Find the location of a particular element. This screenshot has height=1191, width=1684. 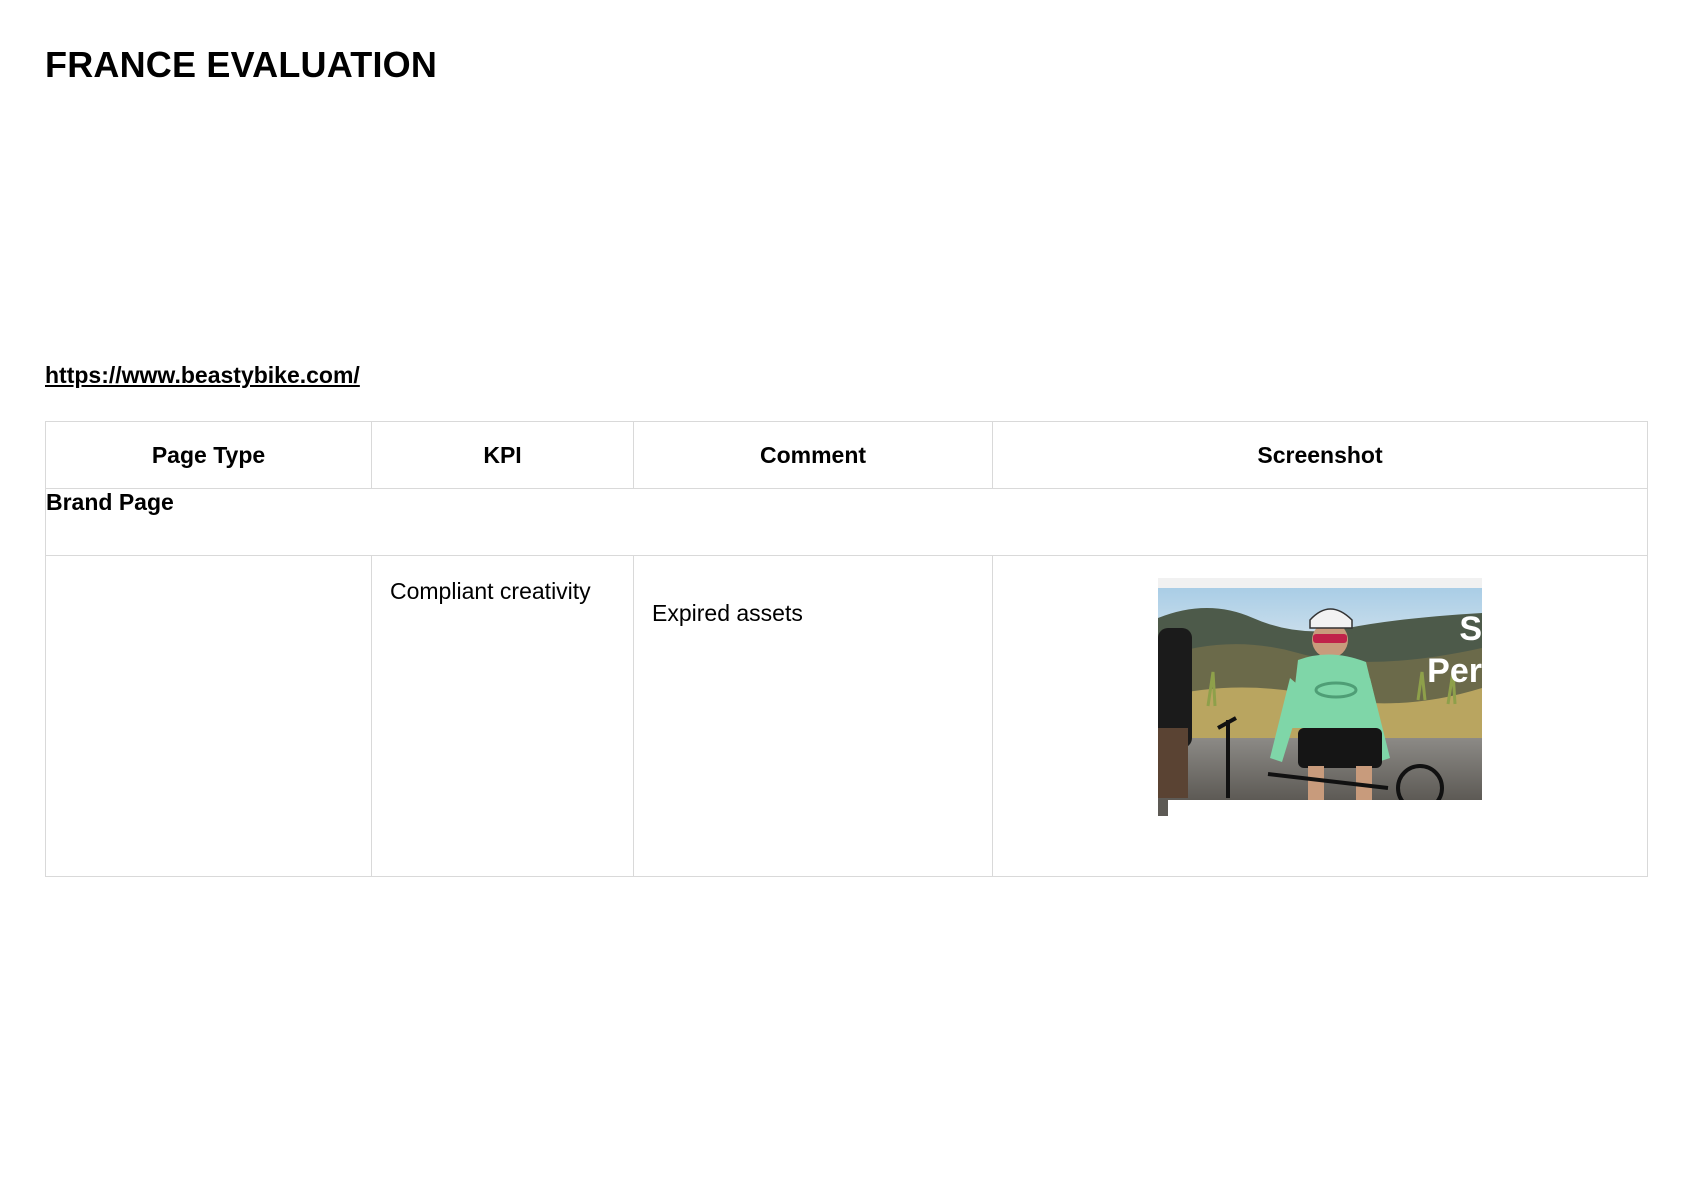

screenshot-cell: S Per is located at coordinates (1320, 716).